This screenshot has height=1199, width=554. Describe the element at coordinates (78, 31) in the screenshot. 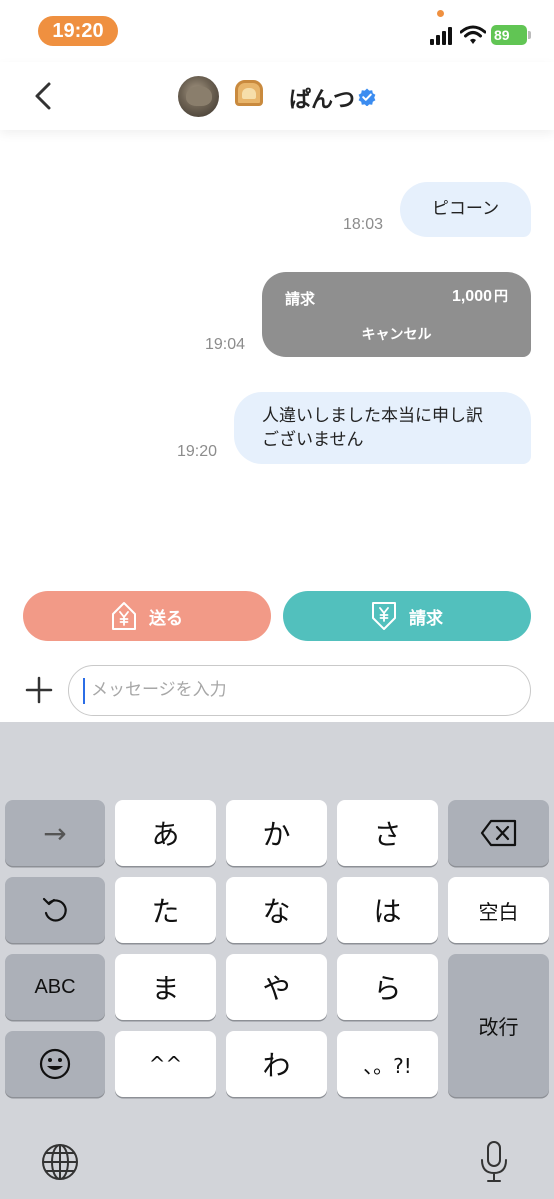

I see `status-time: 19:20` at that location.